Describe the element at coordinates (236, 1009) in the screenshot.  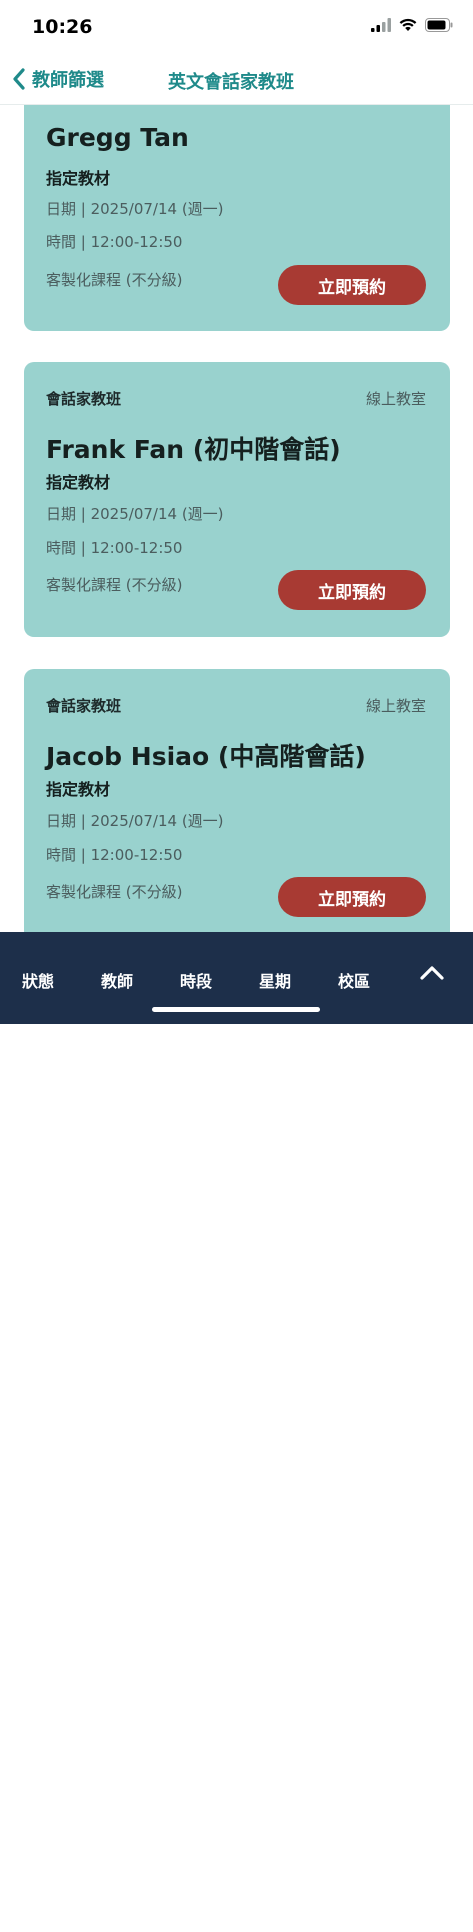
I see `home-indicator` at that location.